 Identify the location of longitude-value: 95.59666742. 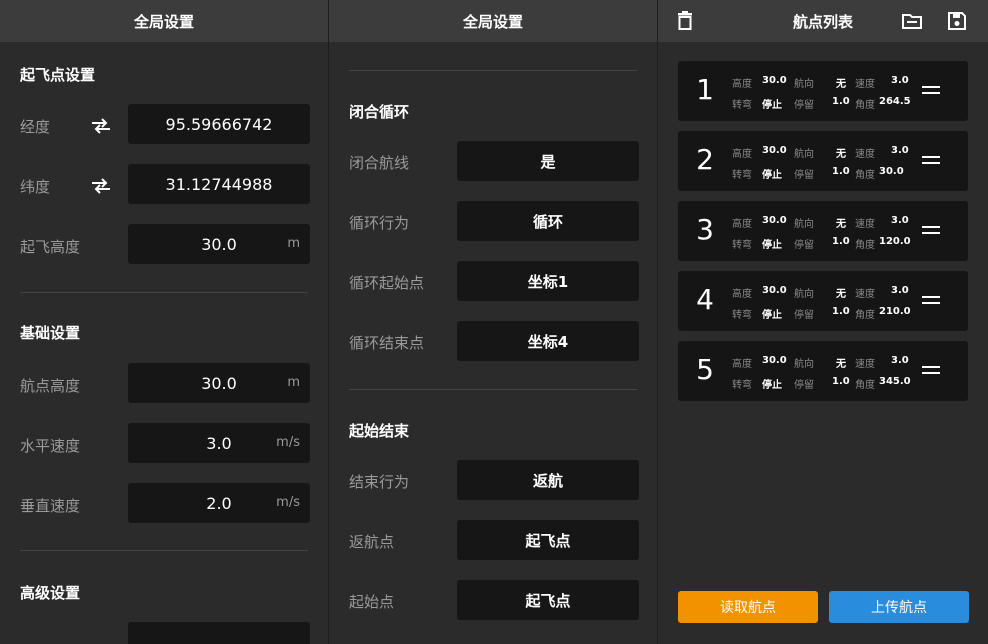
(219, 124).